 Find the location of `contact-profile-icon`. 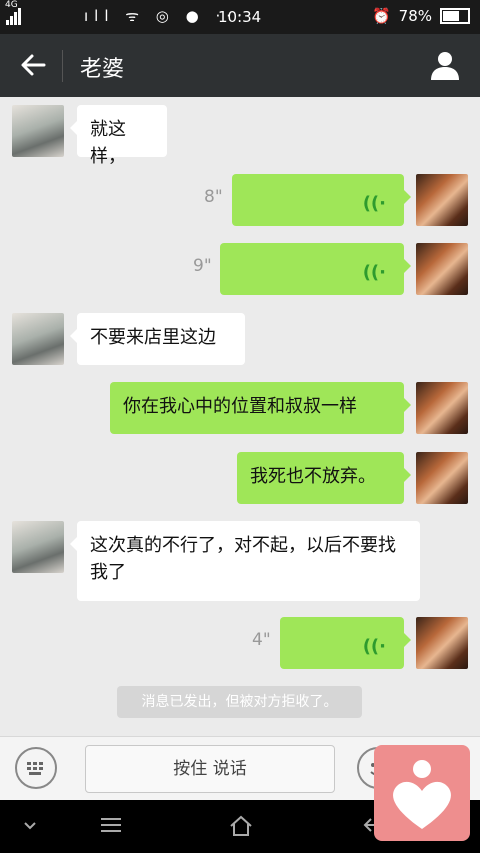

contact-profile-icon is located at coordinates (445, 65).